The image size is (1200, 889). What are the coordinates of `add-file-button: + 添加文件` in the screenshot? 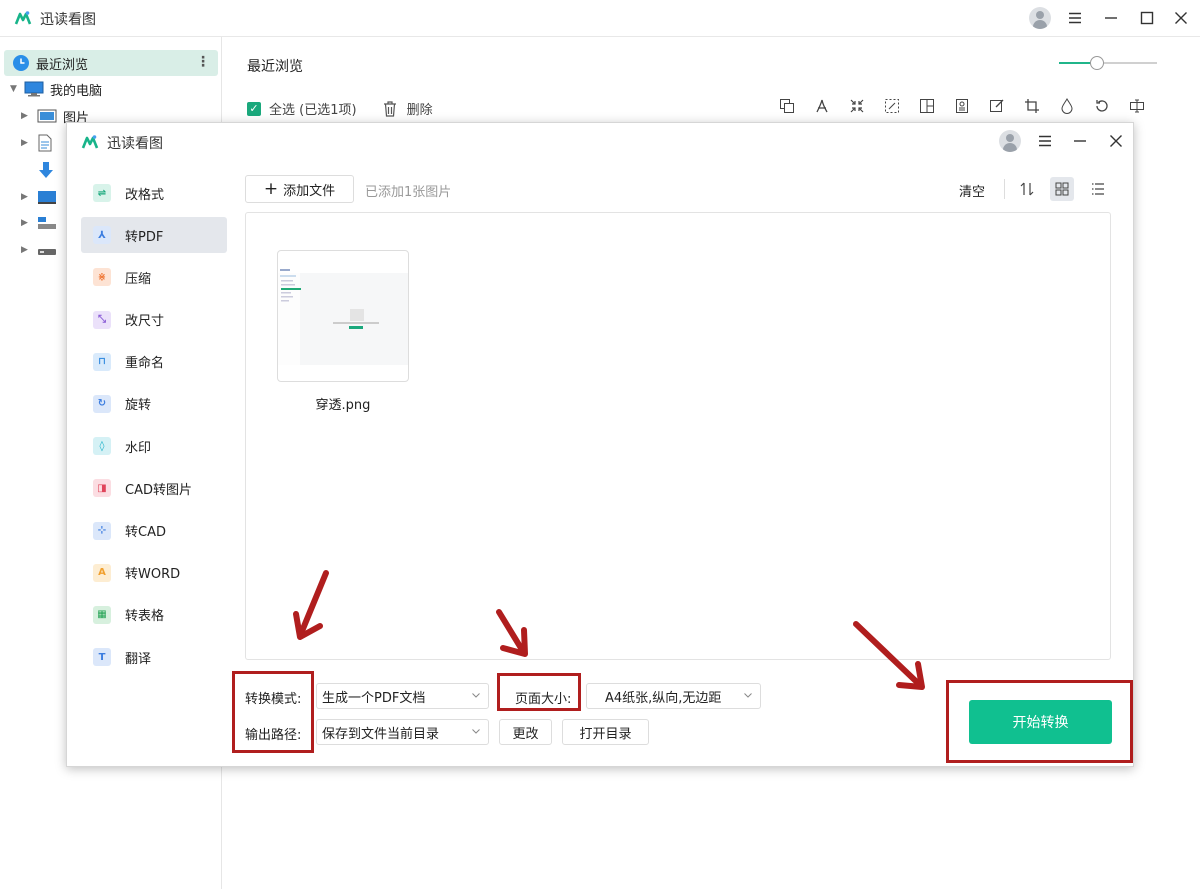 It's located at (299, 189).